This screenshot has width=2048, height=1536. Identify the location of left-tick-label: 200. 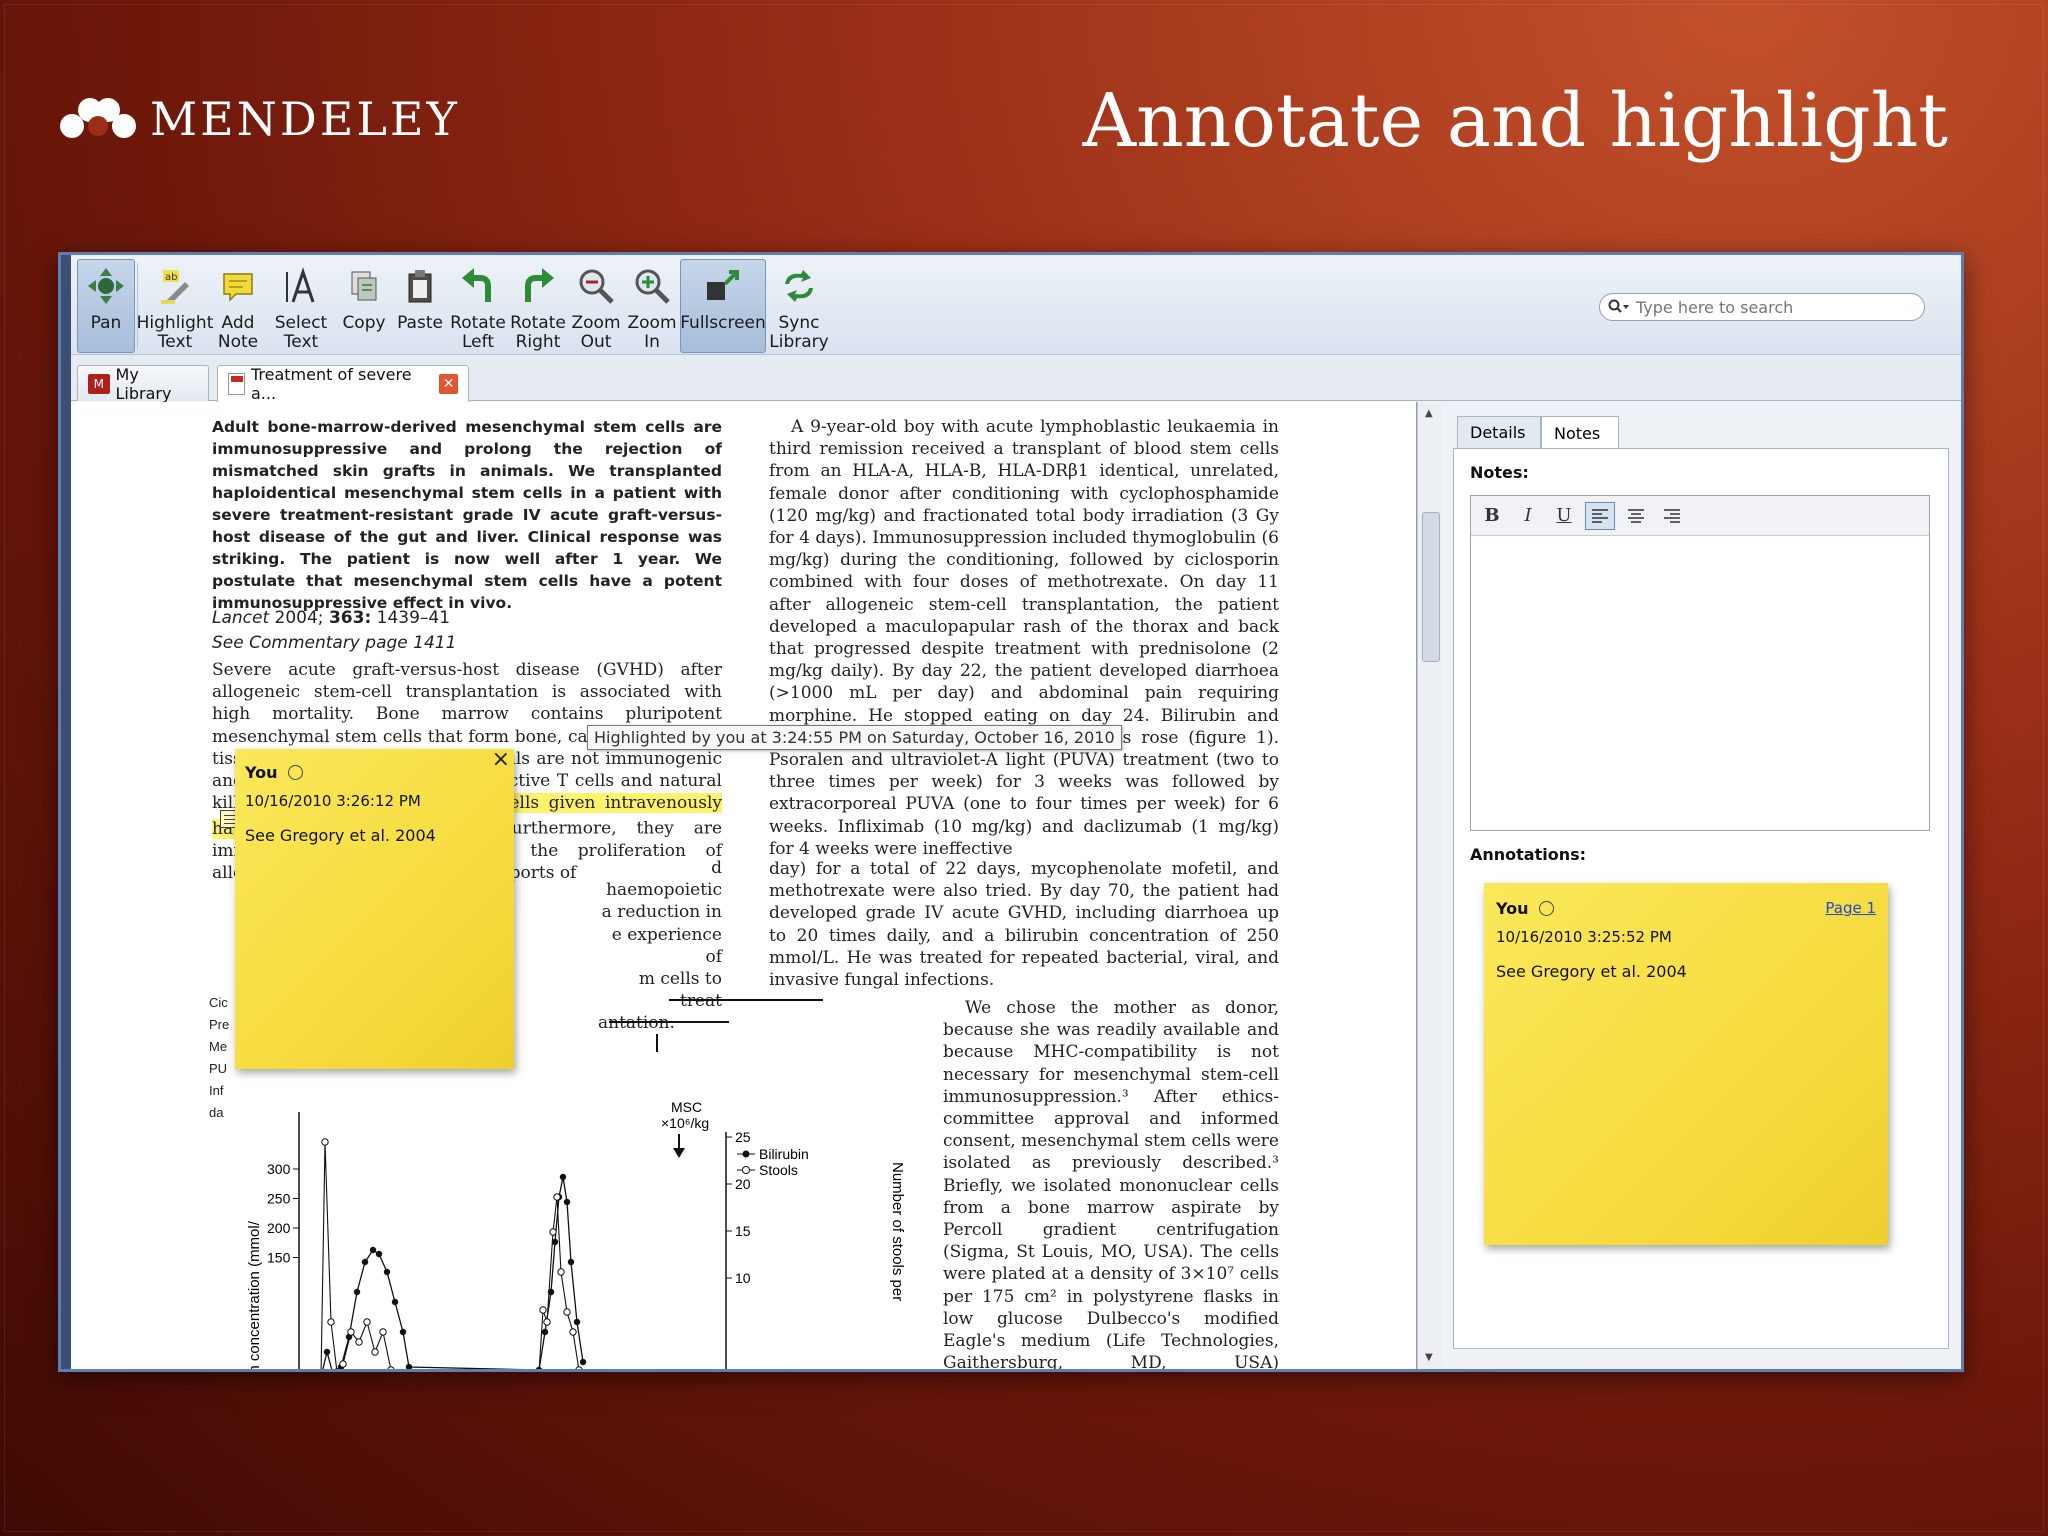
(279, 1228).